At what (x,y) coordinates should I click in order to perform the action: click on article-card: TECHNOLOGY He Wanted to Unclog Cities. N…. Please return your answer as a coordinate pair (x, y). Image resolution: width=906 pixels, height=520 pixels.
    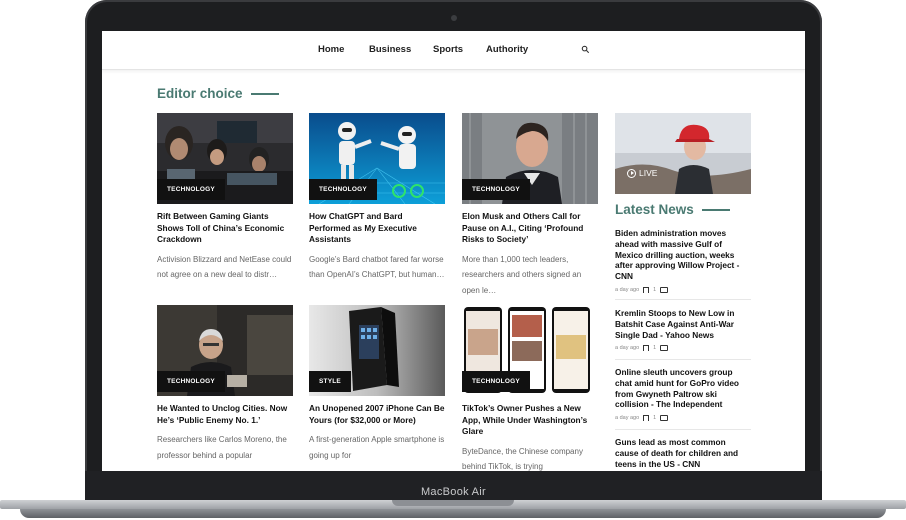
    Looking at the image, I should click on (225, 384).